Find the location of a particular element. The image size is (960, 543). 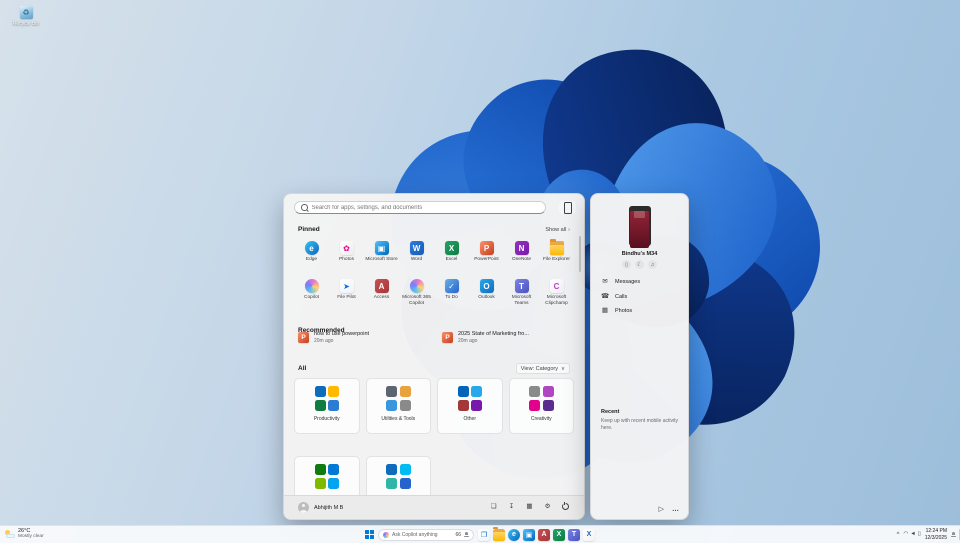

recycle-glyph: ♻ is located at coordinates (26, 12).